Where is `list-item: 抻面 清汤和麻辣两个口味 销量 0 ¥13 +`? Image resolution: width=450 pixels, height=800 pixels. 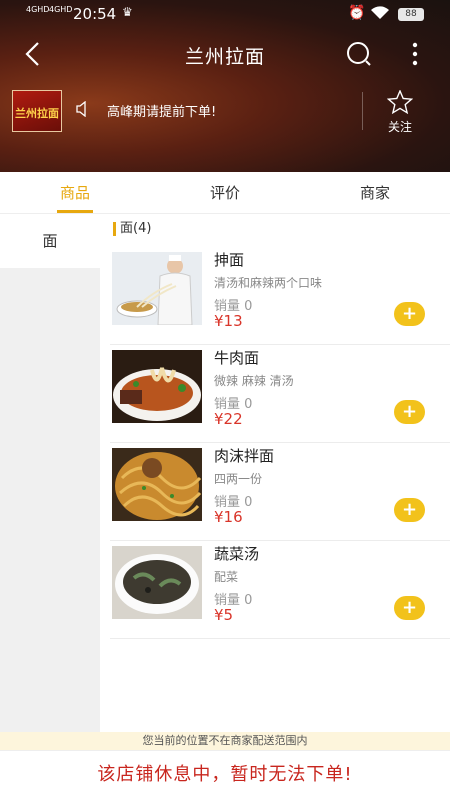
list-item: 抻面 清汤和麻辣两个口味 销量 0 ¥13 + is located at coordinates (275, 296).